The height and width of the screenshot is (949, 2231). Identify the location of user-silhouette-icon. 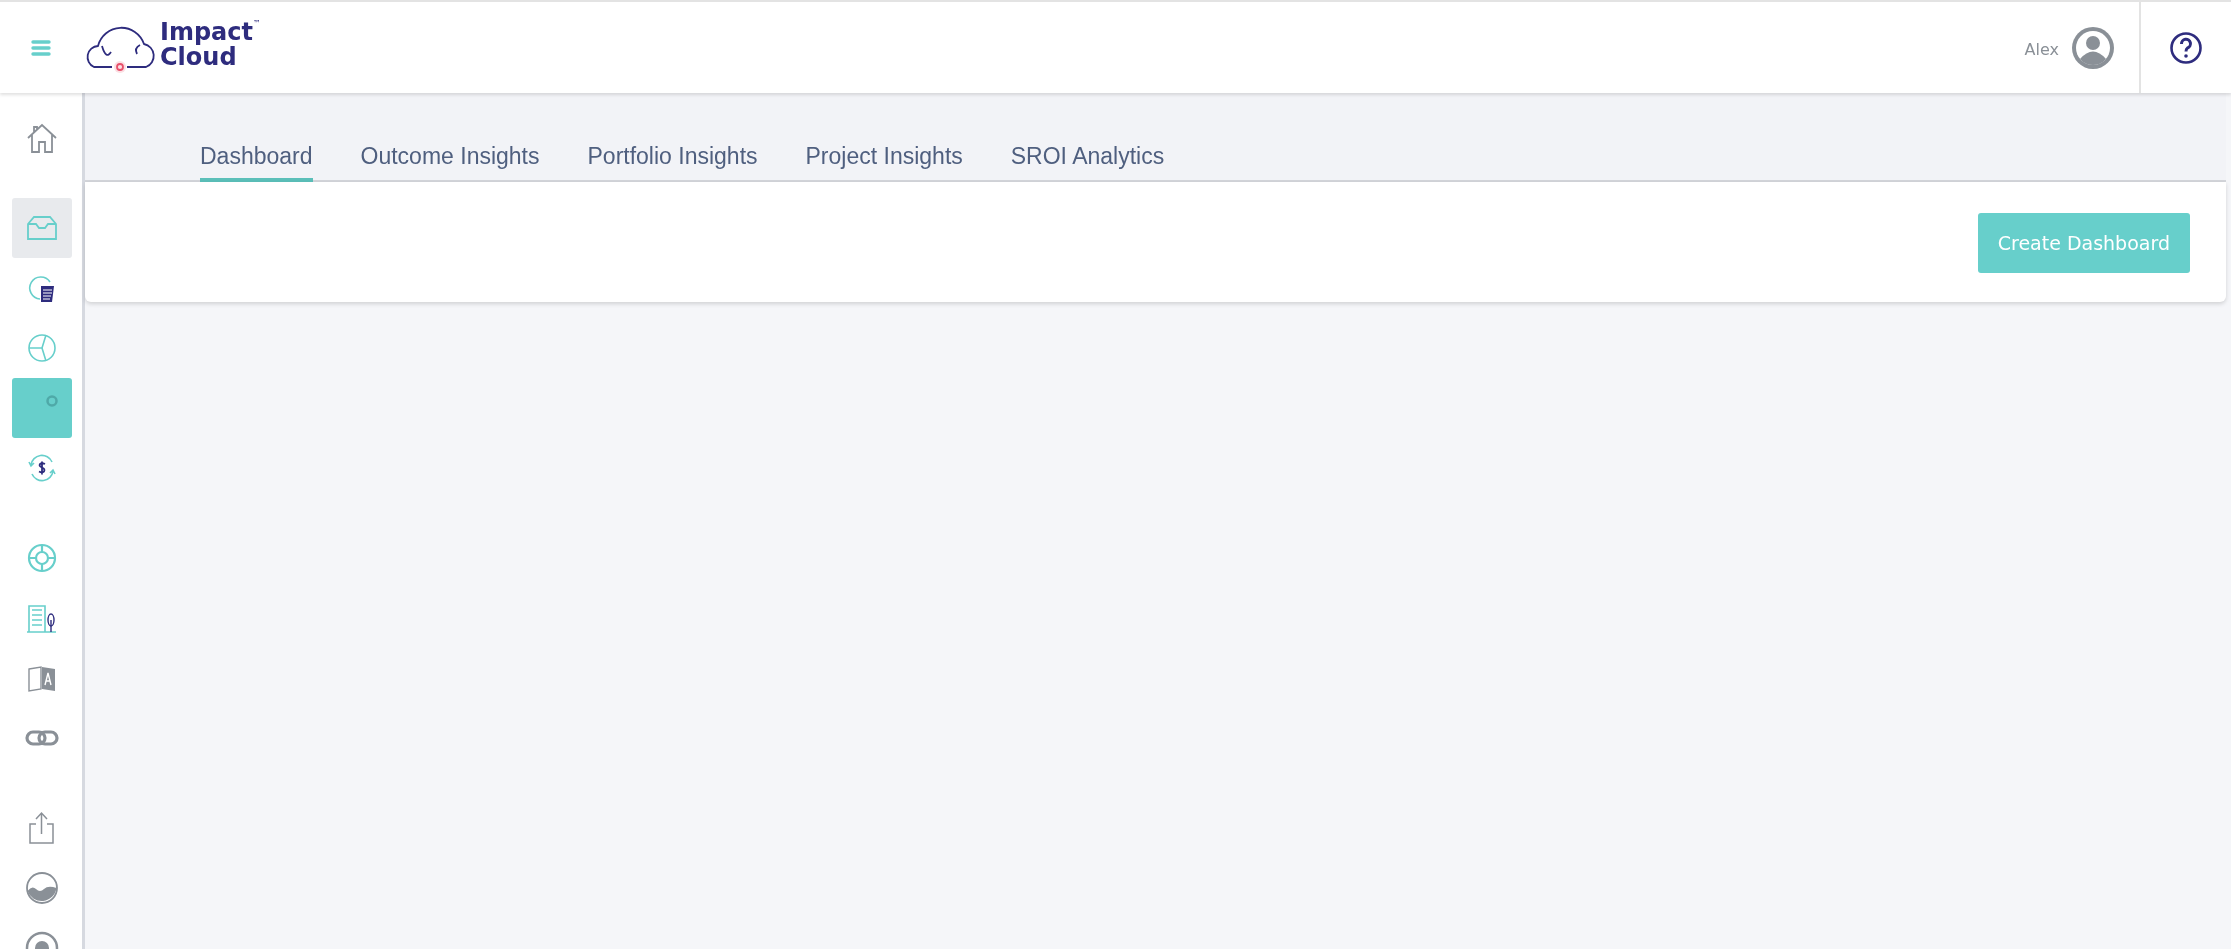
(2093, 47).